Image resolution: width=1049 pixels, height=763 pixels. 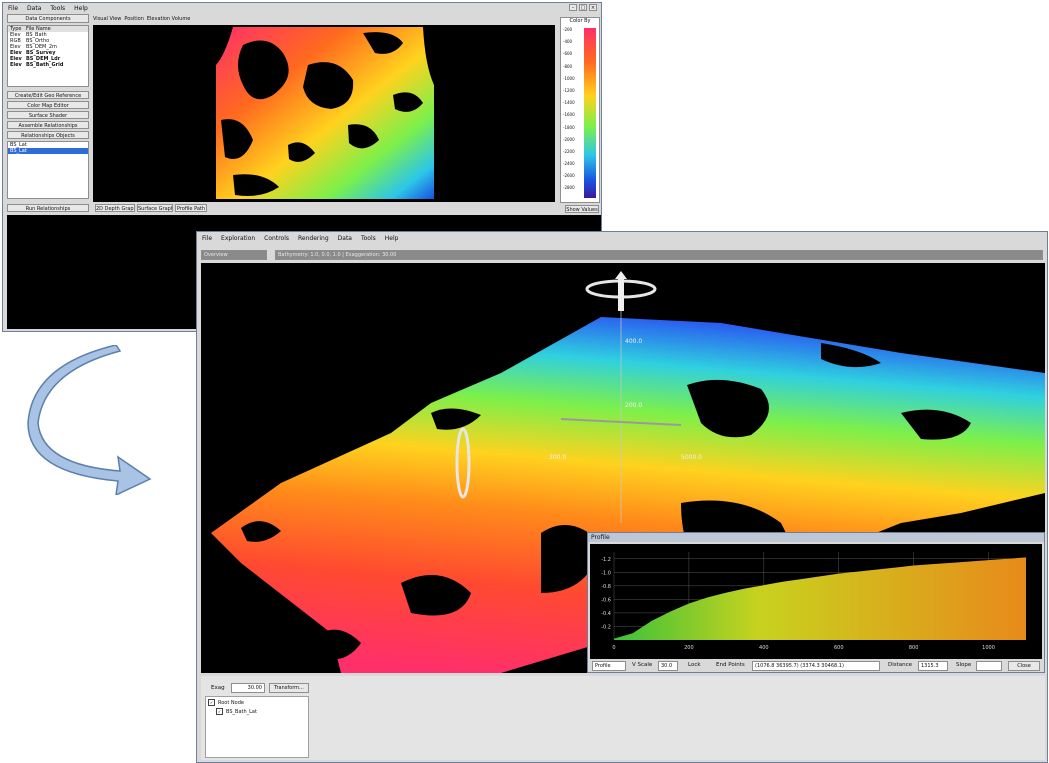 What do you see at coordinates (133, 19) in the screenshot?
I see `tab-position: Position` at bounding box center [133, 19].